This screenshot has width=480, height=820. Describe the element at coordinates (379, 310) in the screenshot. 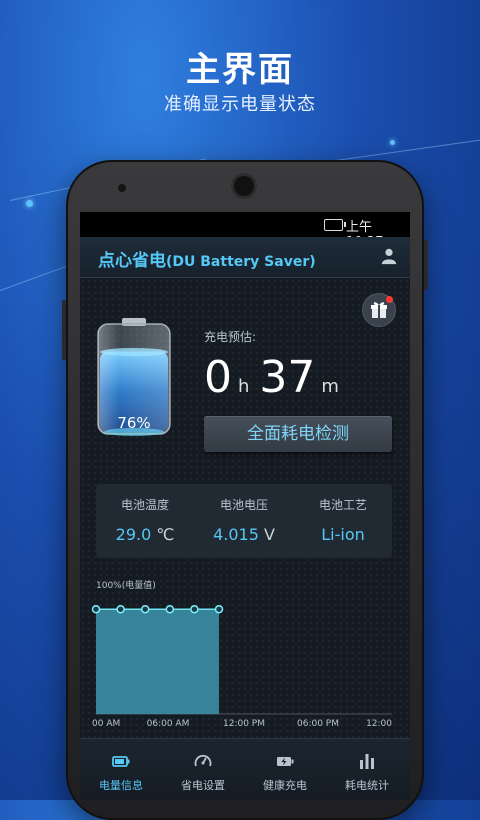

I see `gift-button` at that location.